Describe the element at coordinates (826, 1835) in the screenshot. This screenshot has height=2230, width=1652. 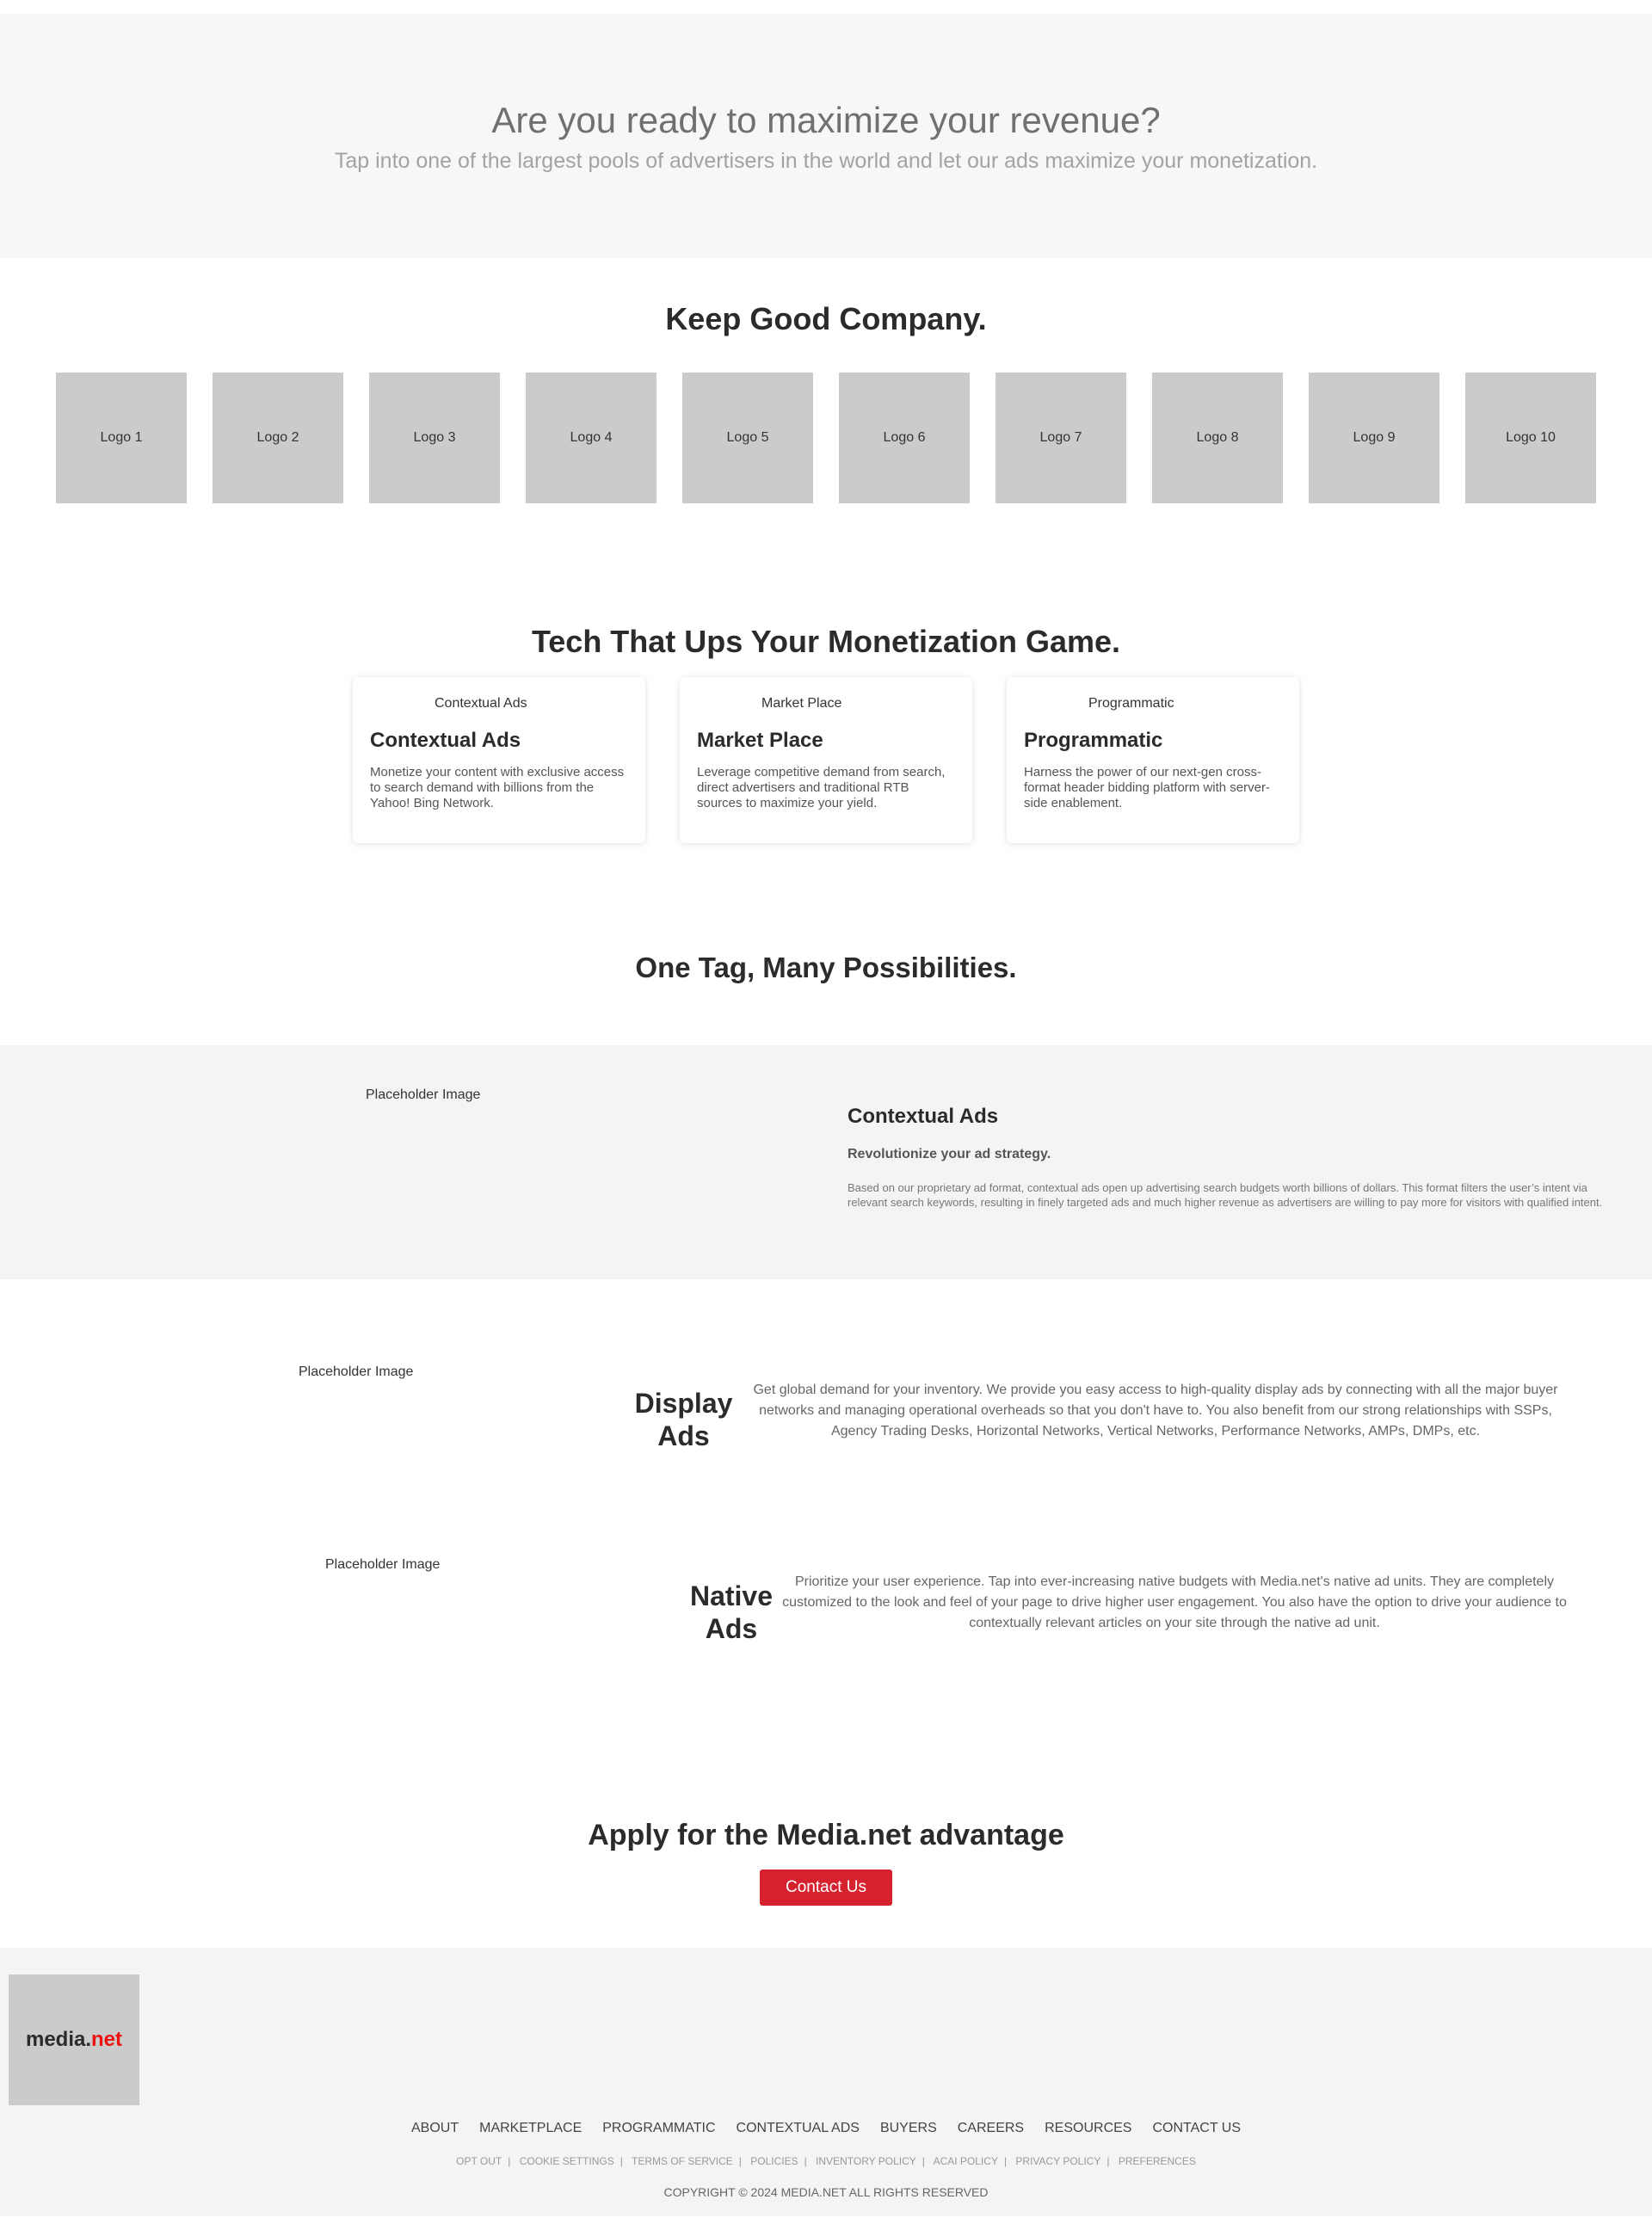
I see `apply-heading: Apply for the Media.net advantage` at that location.